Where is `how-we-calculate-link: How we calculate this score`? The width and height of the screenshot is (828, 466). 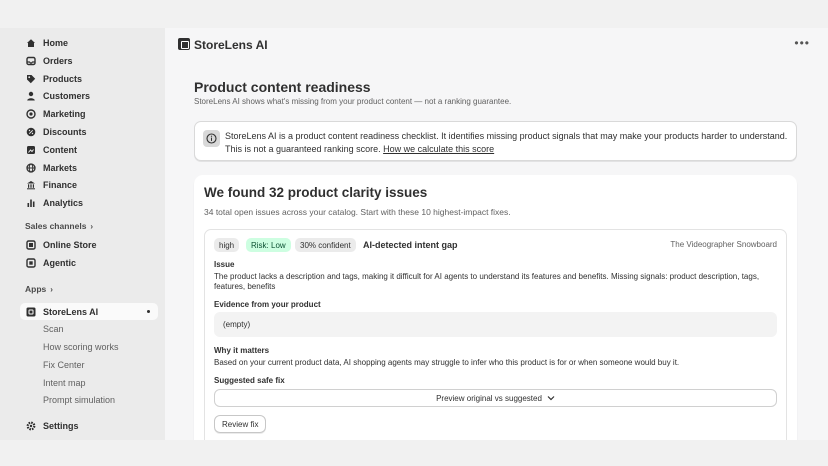
how-we-calculate-link: How we calculate this score is located at coordinates (438, 149).